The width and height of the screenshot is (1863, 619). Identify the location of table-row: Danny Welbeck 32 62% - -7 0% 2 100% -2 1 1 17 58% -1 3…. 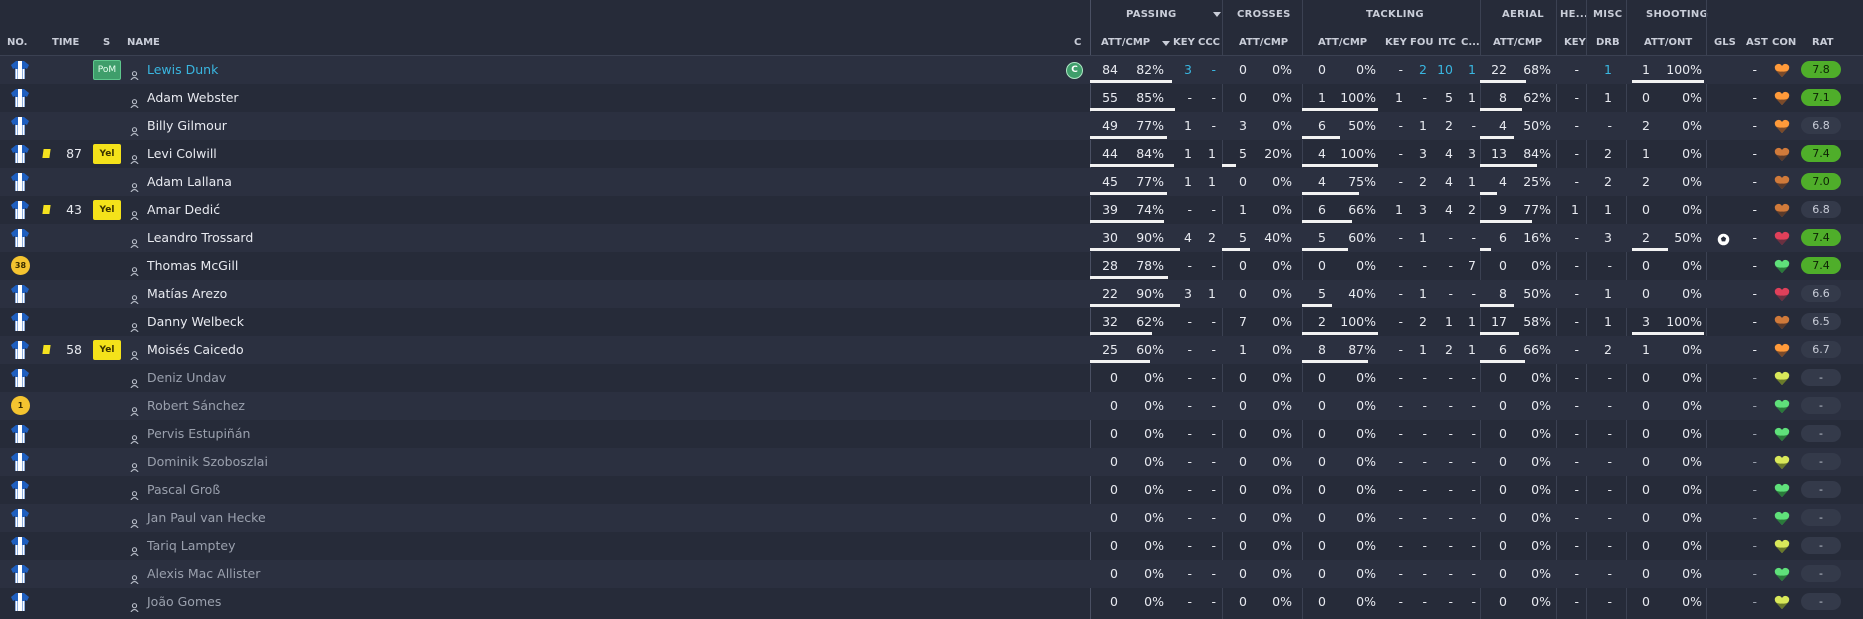
(931, 322).